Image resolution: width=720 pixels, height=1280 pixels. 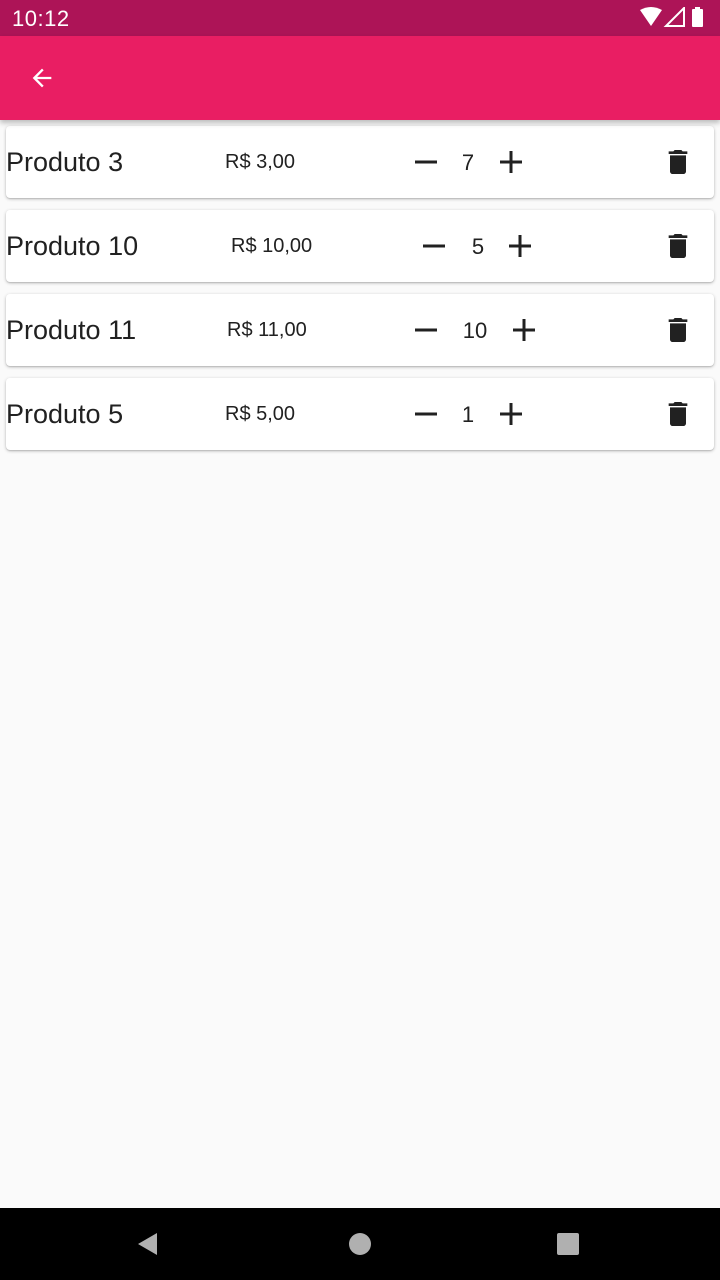 I want to click on cart-item: Produto 5 R$ 5,00 1, so click(x=360, y=414).